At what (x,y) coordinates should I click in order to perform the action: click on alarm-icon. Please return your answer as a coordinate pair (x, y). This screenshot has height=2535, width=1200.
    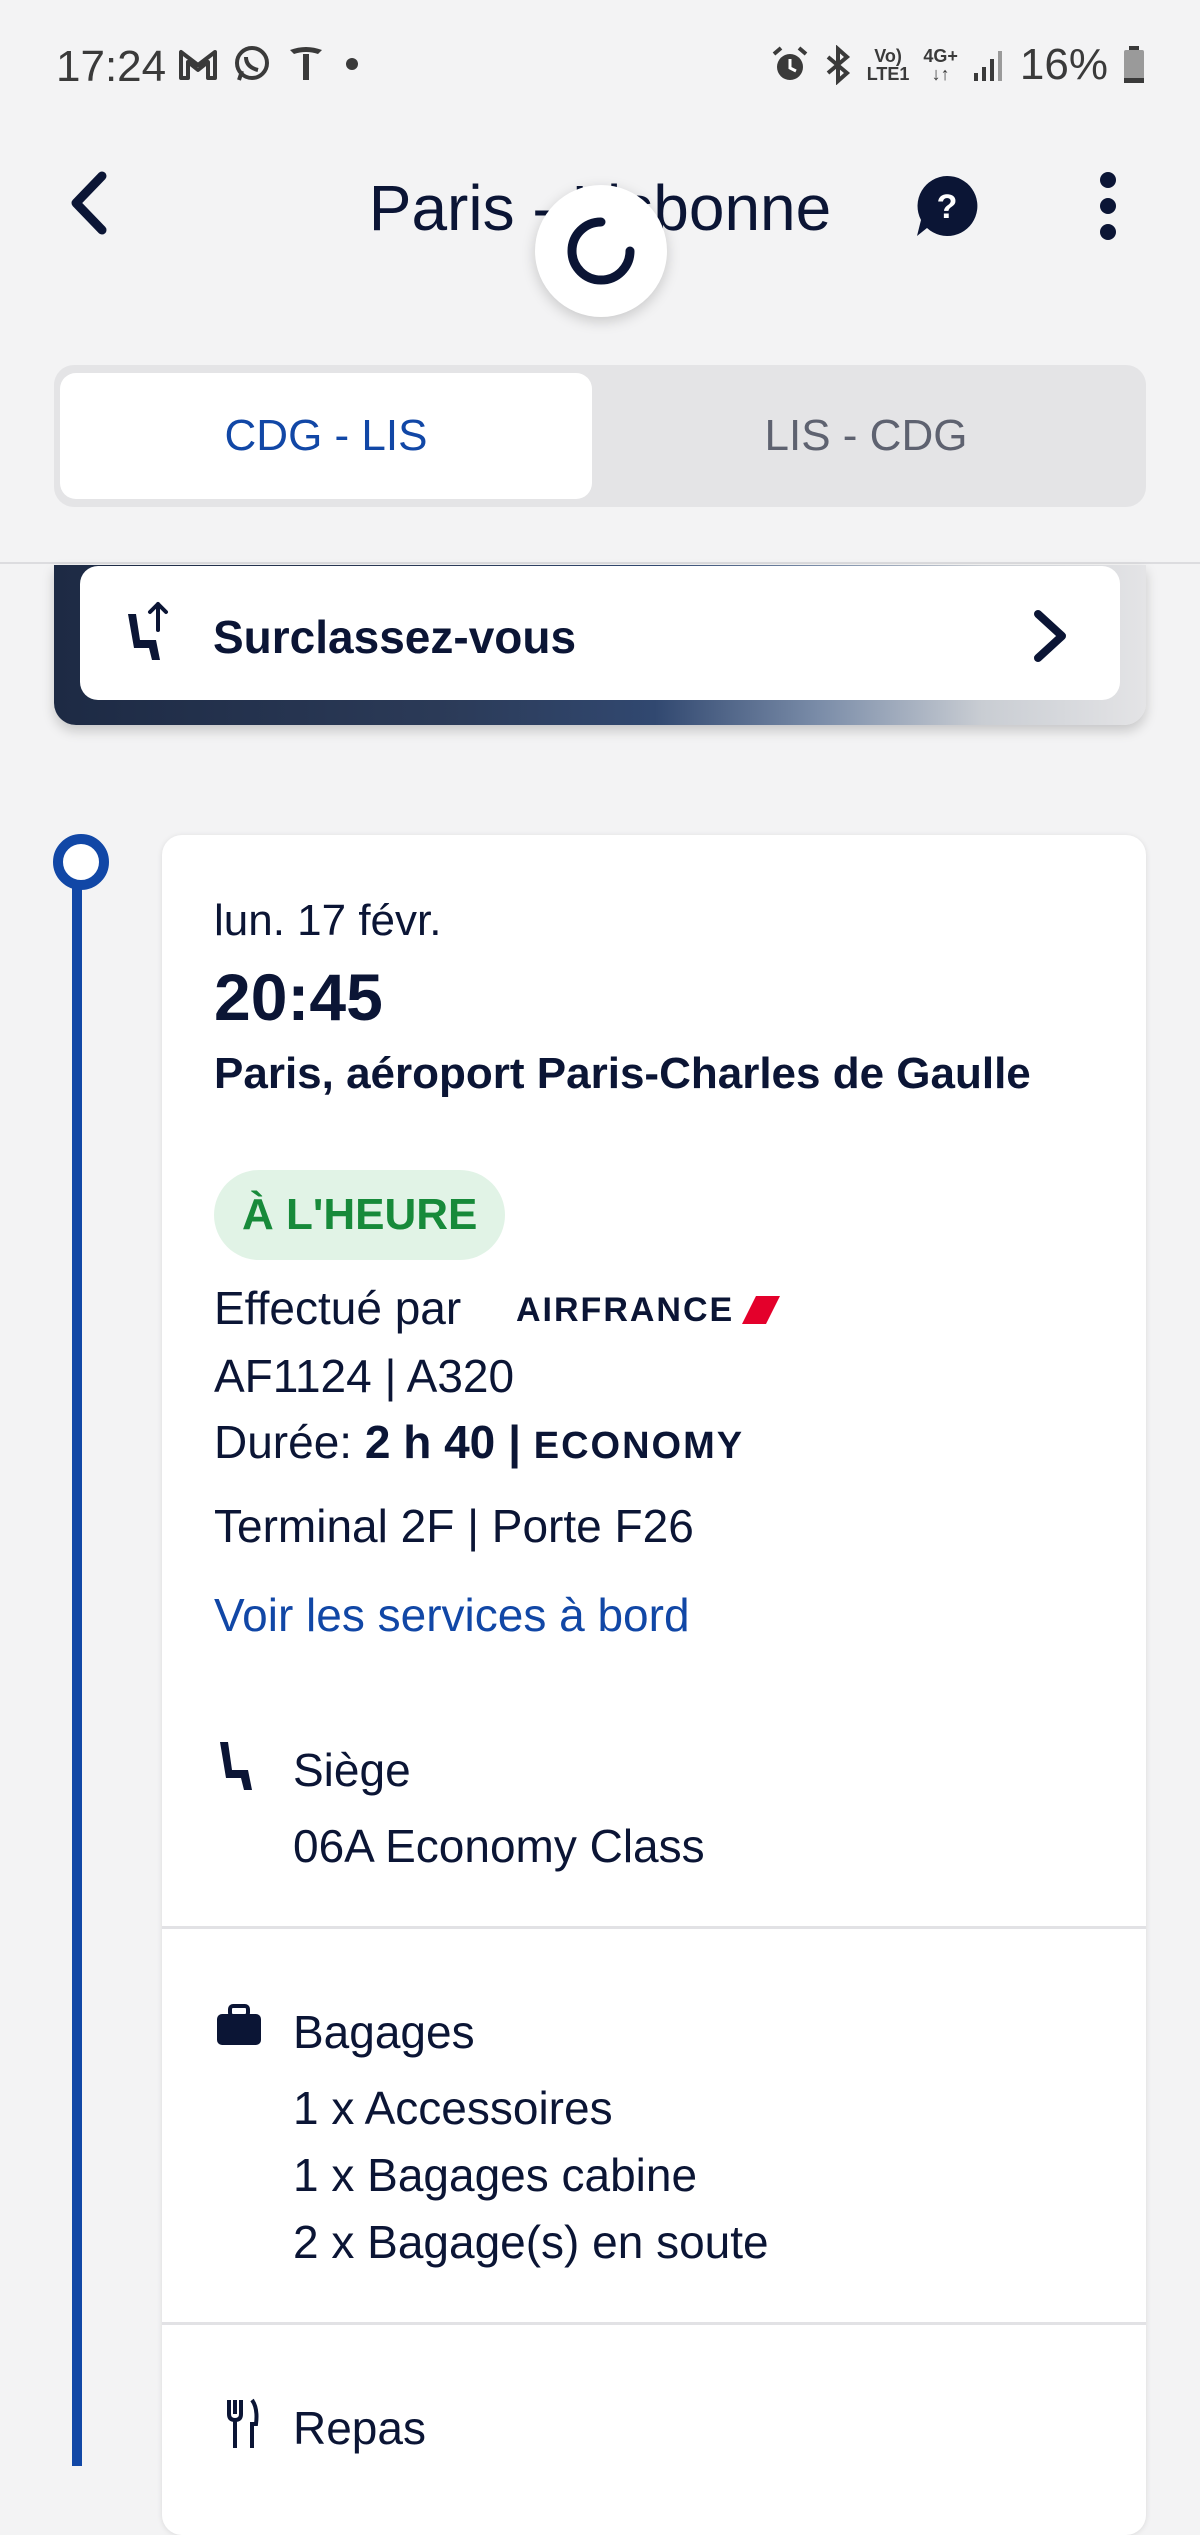
    Looking at the image, I should click on (790, 63).